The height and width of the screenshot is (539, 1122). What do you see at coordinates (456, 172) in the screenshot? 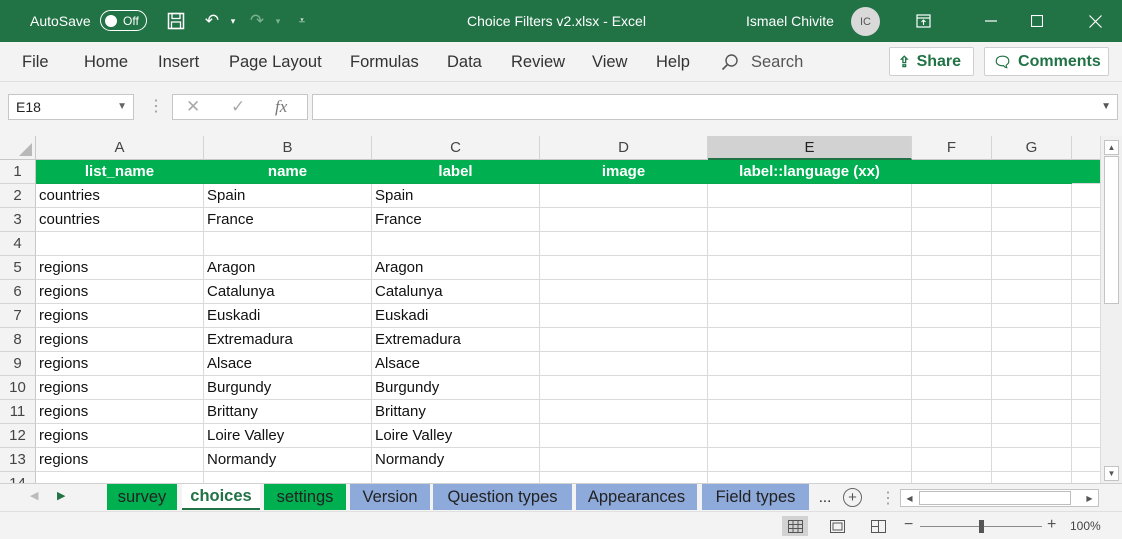
I see `header-cell: label` at bounding box center [456, 172].